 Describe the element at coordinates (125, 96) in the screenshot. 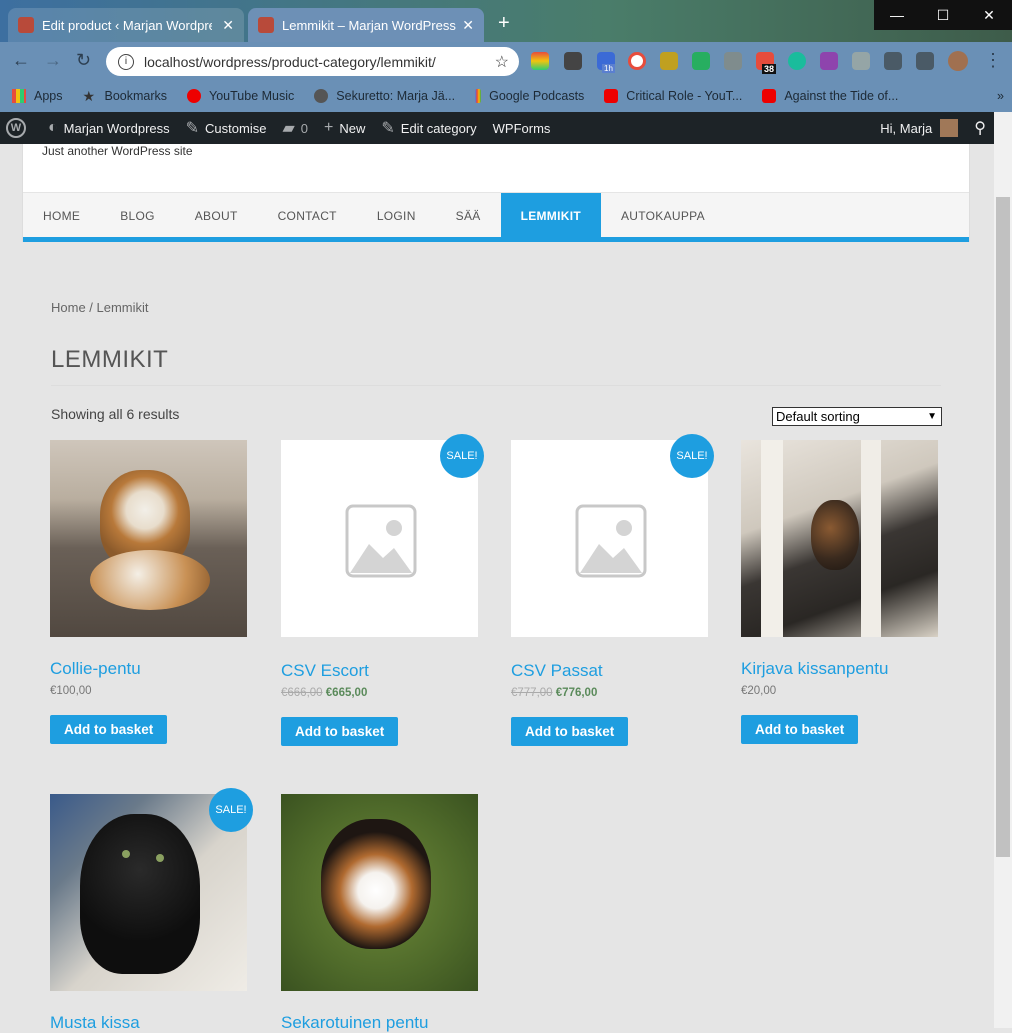

I see `bookmark-bookmarks: ★ Bookmarks` at that location.